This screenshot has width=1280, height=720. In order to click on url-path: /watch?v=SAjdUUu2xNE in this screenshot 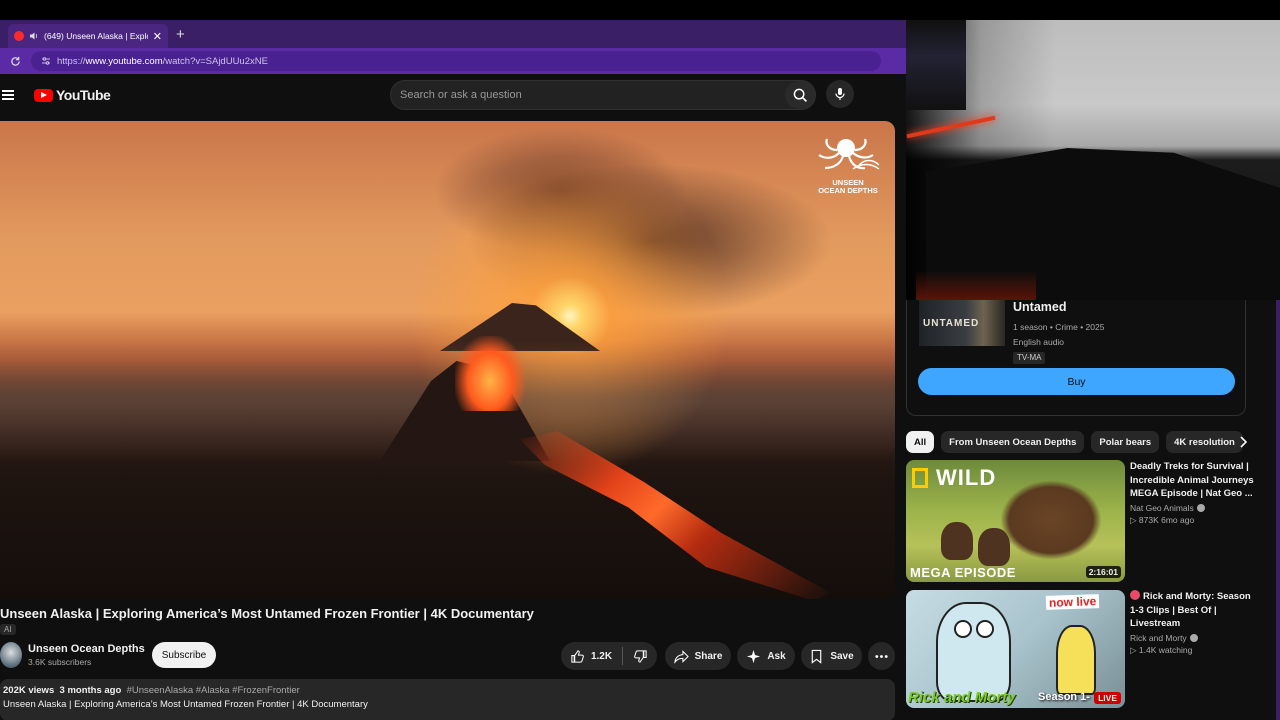, I will do `click(215, 61)`.